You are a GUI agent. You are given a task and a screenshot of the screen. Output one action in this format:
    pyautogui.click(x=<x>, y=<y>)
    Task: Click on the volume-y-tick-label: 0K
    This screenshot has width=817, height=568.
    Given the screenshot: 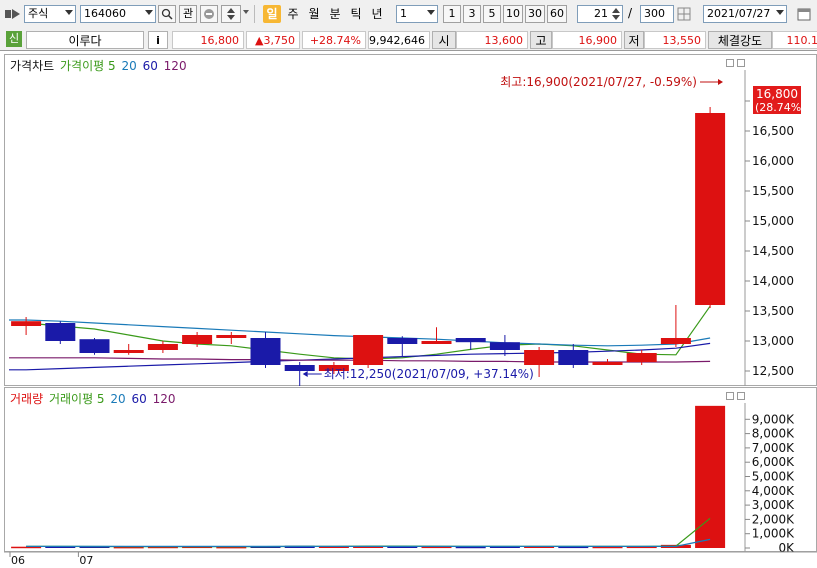 What is the action you would take?
    pyautogui.click(x=786, y=548)
    